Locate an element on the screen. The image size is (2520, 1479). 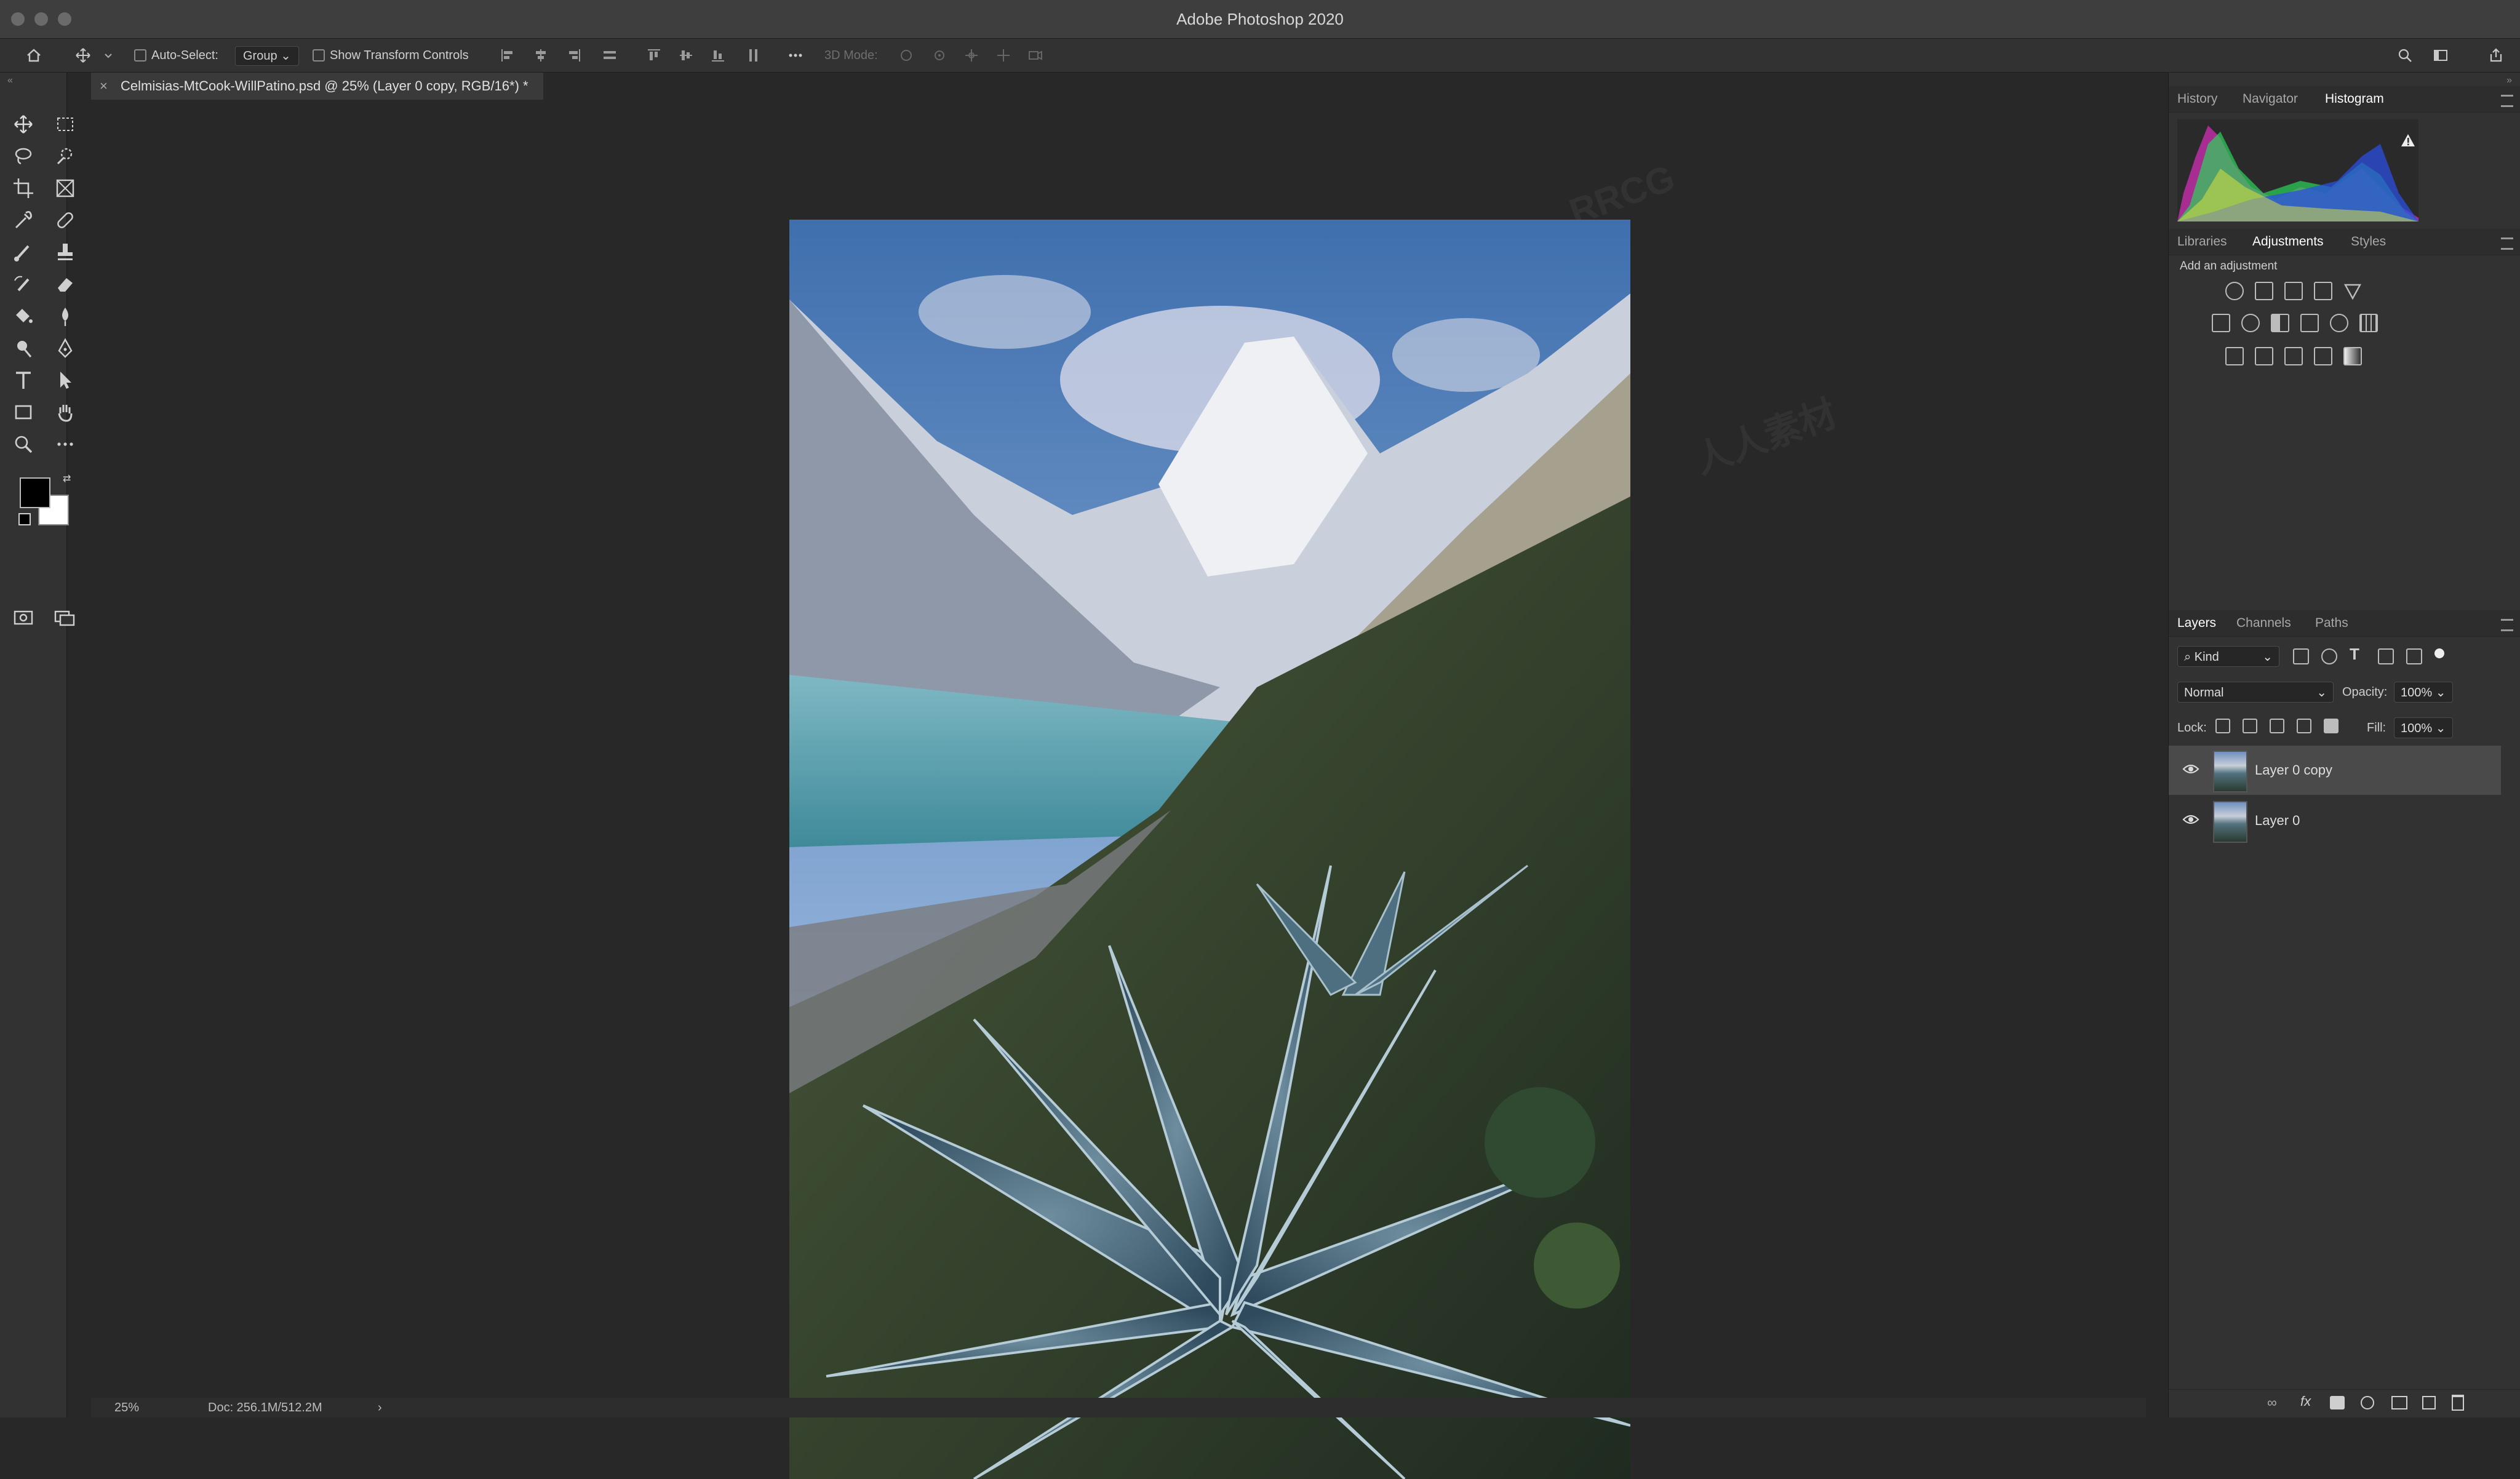
opacity-field: 100% ⌄ is located at coordinates (2423, 692).